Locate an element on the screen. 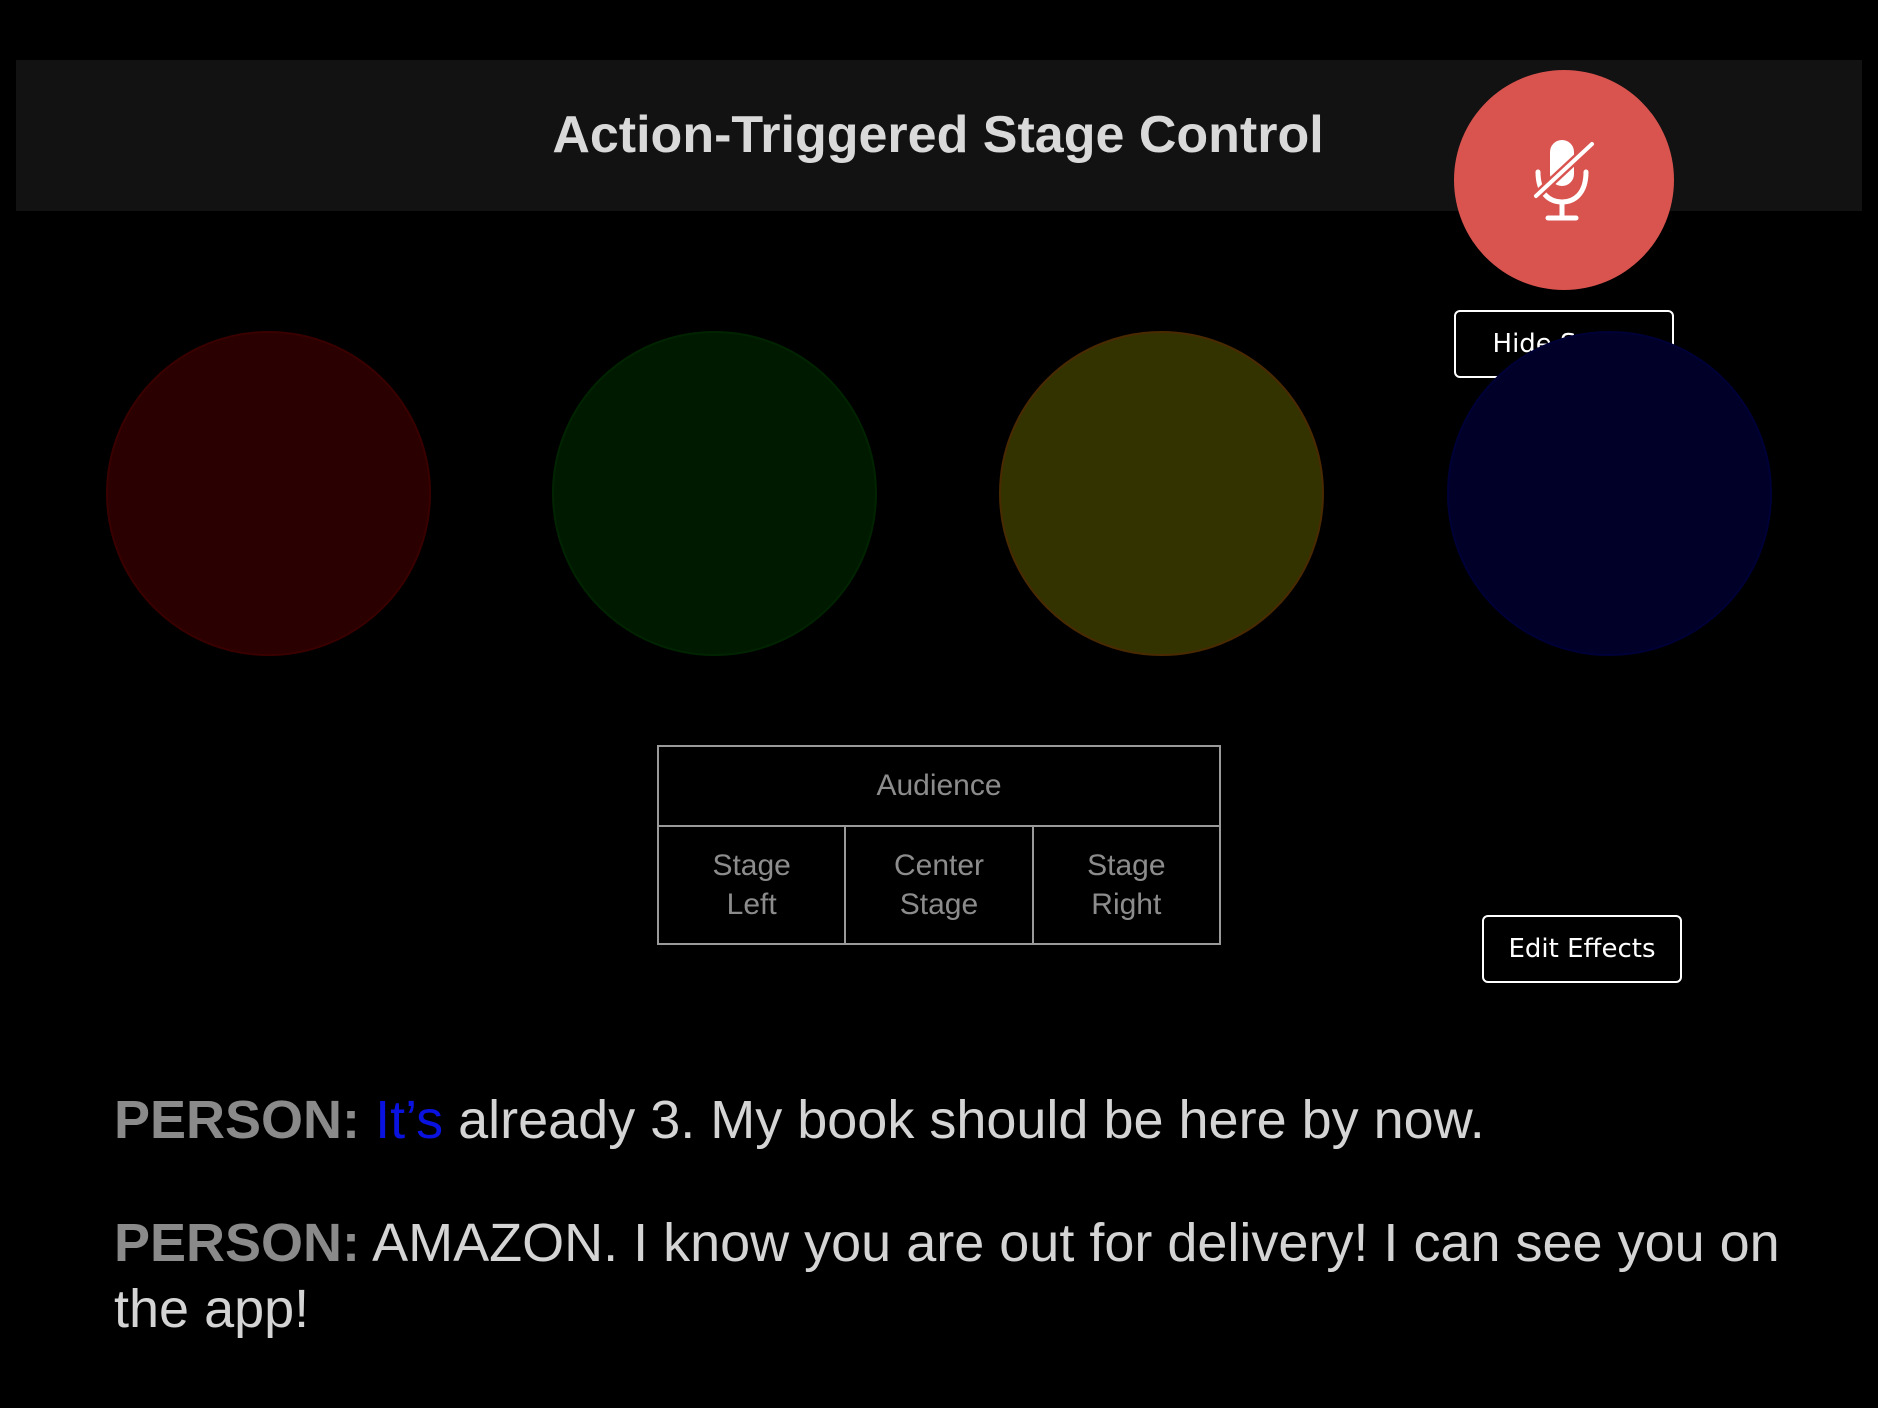 This screenshot has width=1878, height=1408. stage-right-label-1: Stage is located at coordinates (1126, 865).